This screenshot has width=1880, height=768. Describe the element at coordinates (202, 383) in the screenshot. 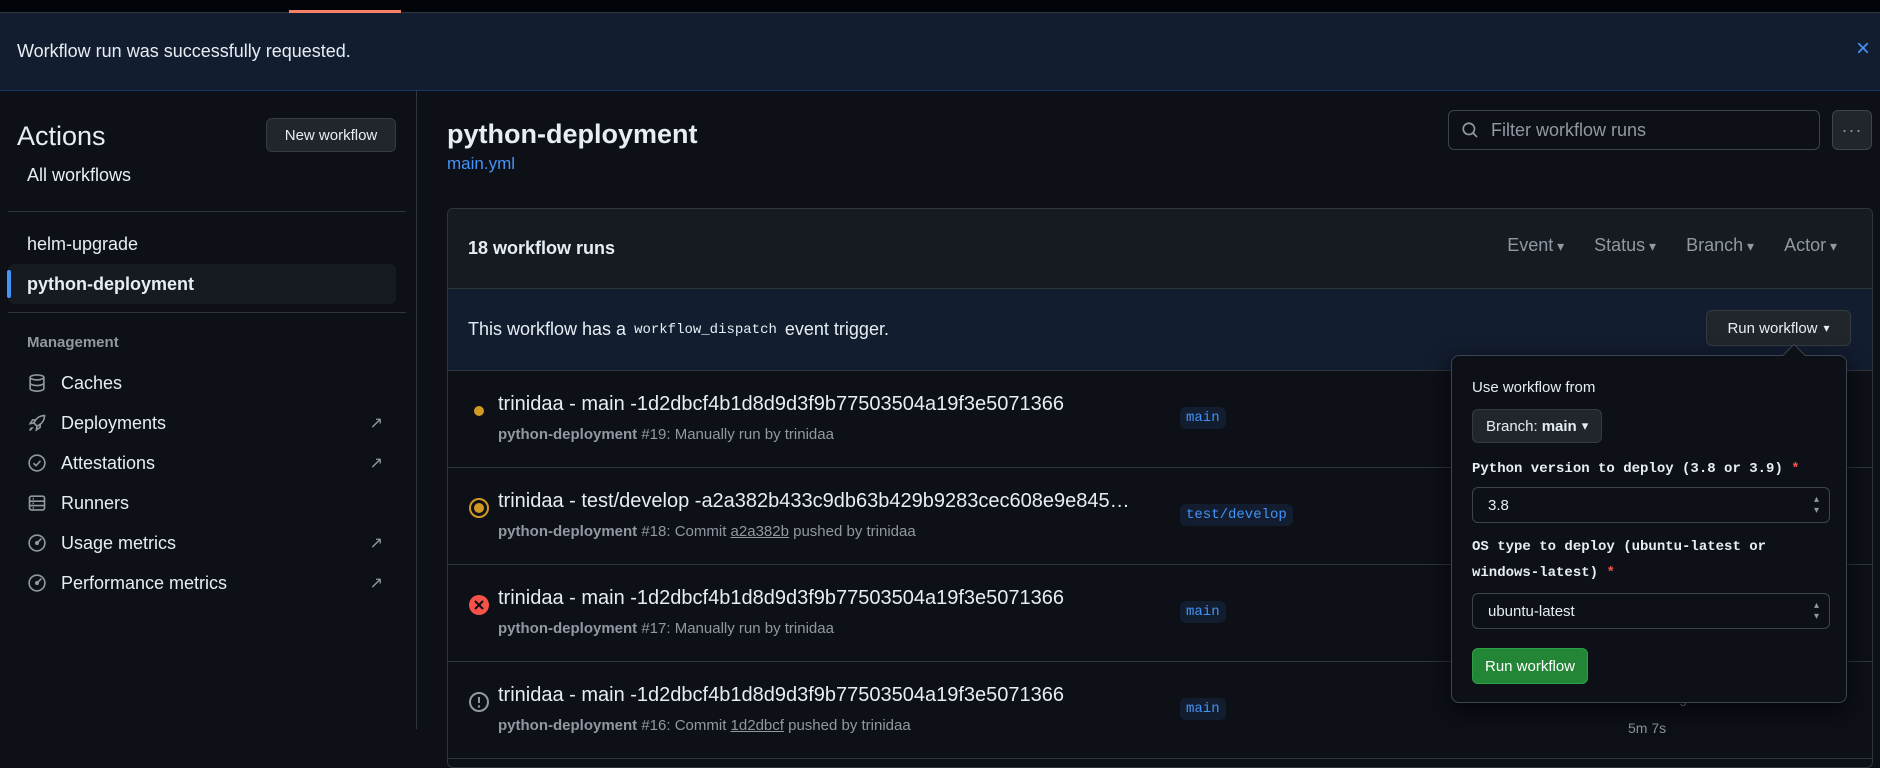

I see `sidebar-item-caches: Caches` at that location.